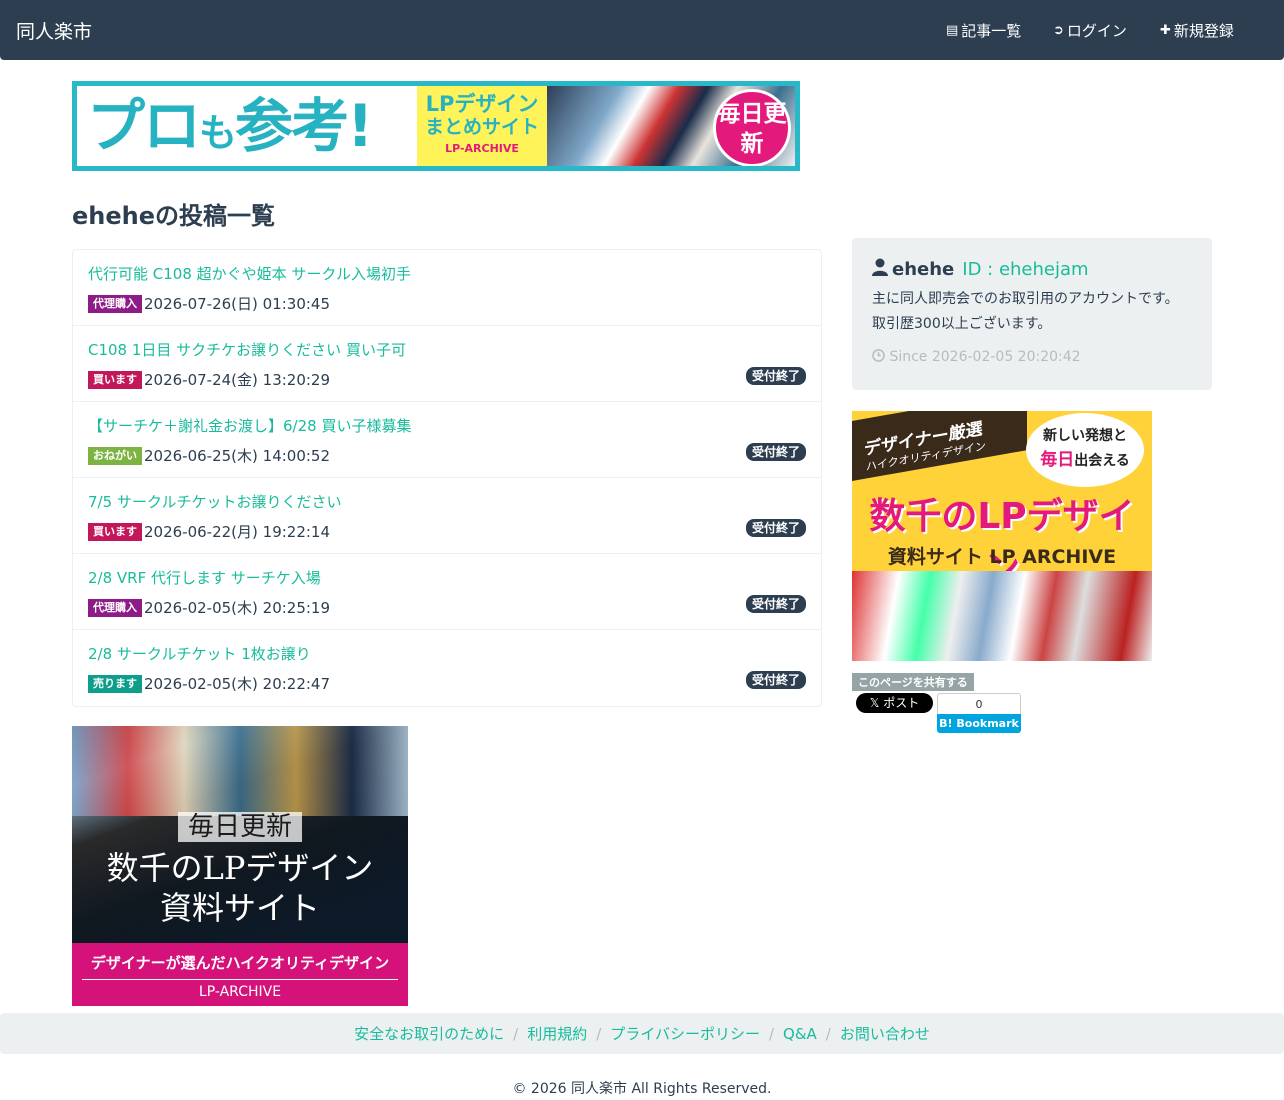 Image resolution: width=1284 pixels, height=1100 pixels. What do you see at coordinates (1025, 269) in the screenshot?
I see `profile-id: ID : ehehejam` at bounding box center [1025, 269].